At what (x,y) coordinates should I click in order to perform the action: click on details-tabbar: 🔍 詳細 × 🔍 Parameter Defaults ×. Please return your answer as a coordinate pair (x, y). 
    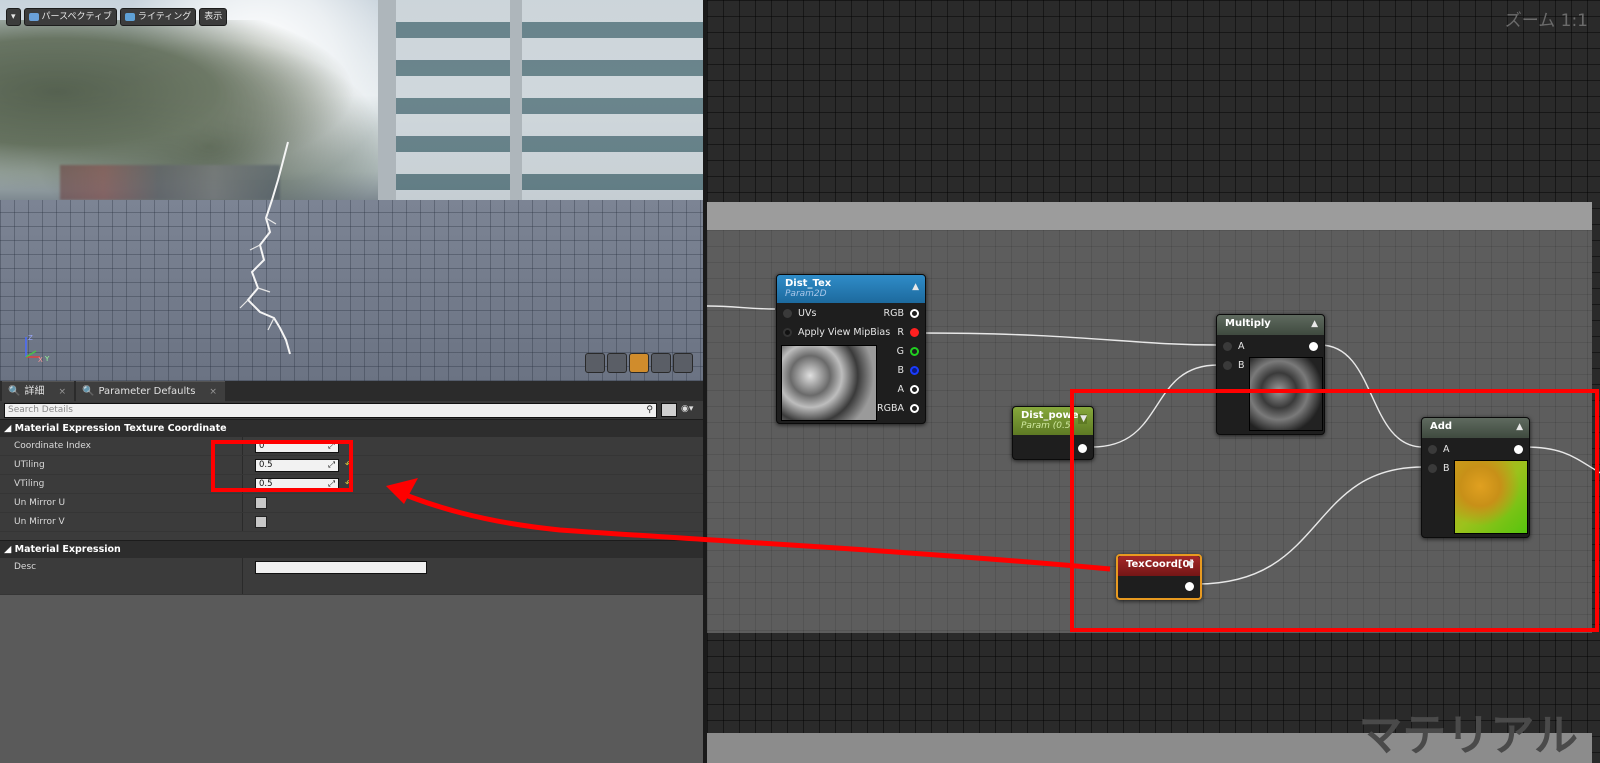
    Looking at the image, I should click on (351, 391).